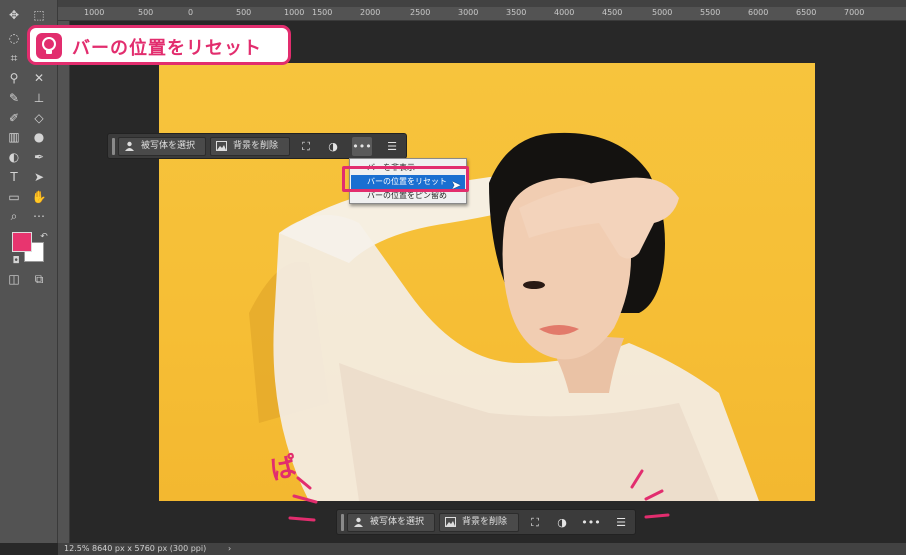 The height and width of the screenshot is (555, 906). I want to click on settings-icon: ☰, so click(392, 146).